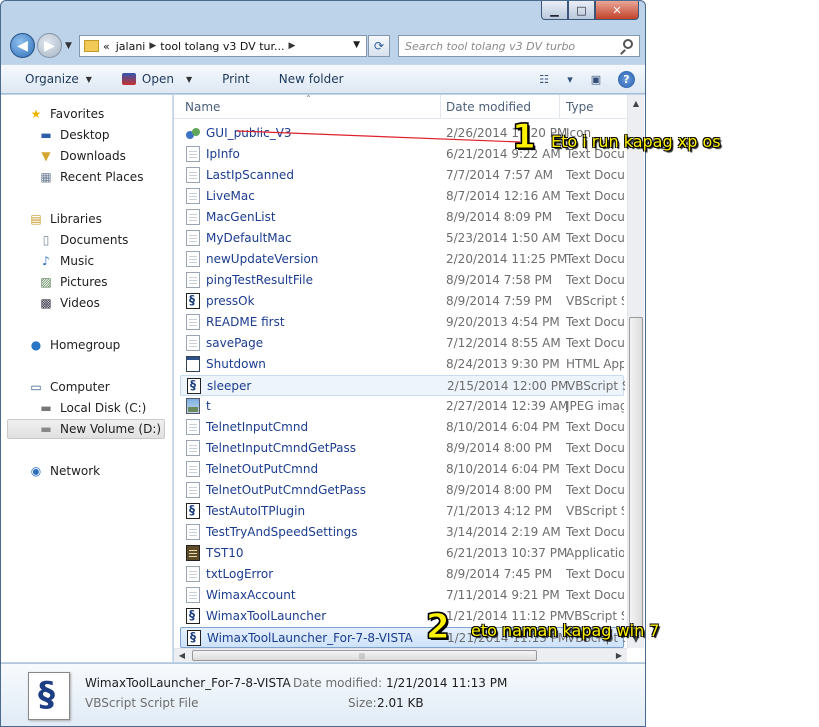  I want to click on vertical-scrollbar: ▲ ▼, so click(635, 371).